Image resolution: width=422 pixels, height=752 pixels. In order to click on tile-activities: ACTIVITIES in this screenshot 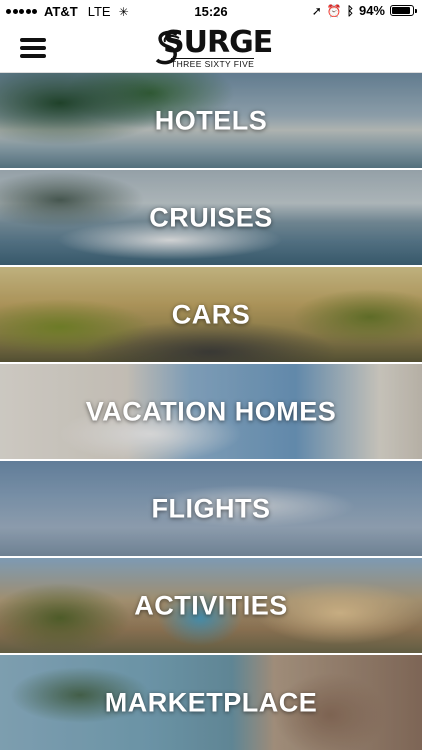, I will do `click(211, 605)`.